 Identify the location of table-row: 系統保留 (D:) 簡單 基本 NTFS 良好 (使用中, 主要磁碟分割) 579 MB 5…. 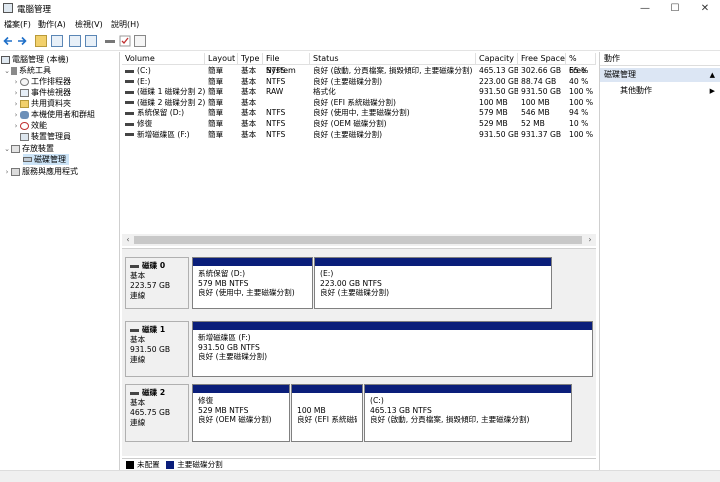
(359, 113).